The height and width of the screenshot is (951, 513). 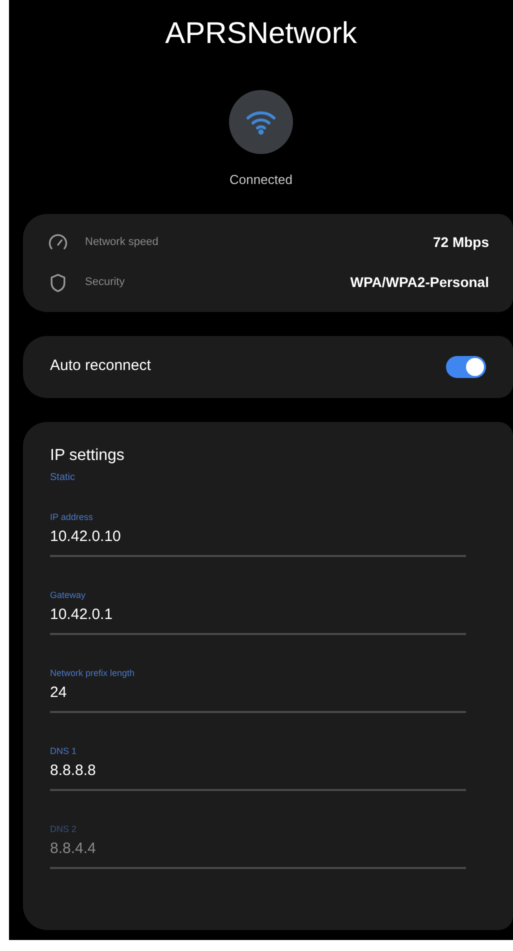 I want to click on field-label: IP address, so click(x=72, y=517).